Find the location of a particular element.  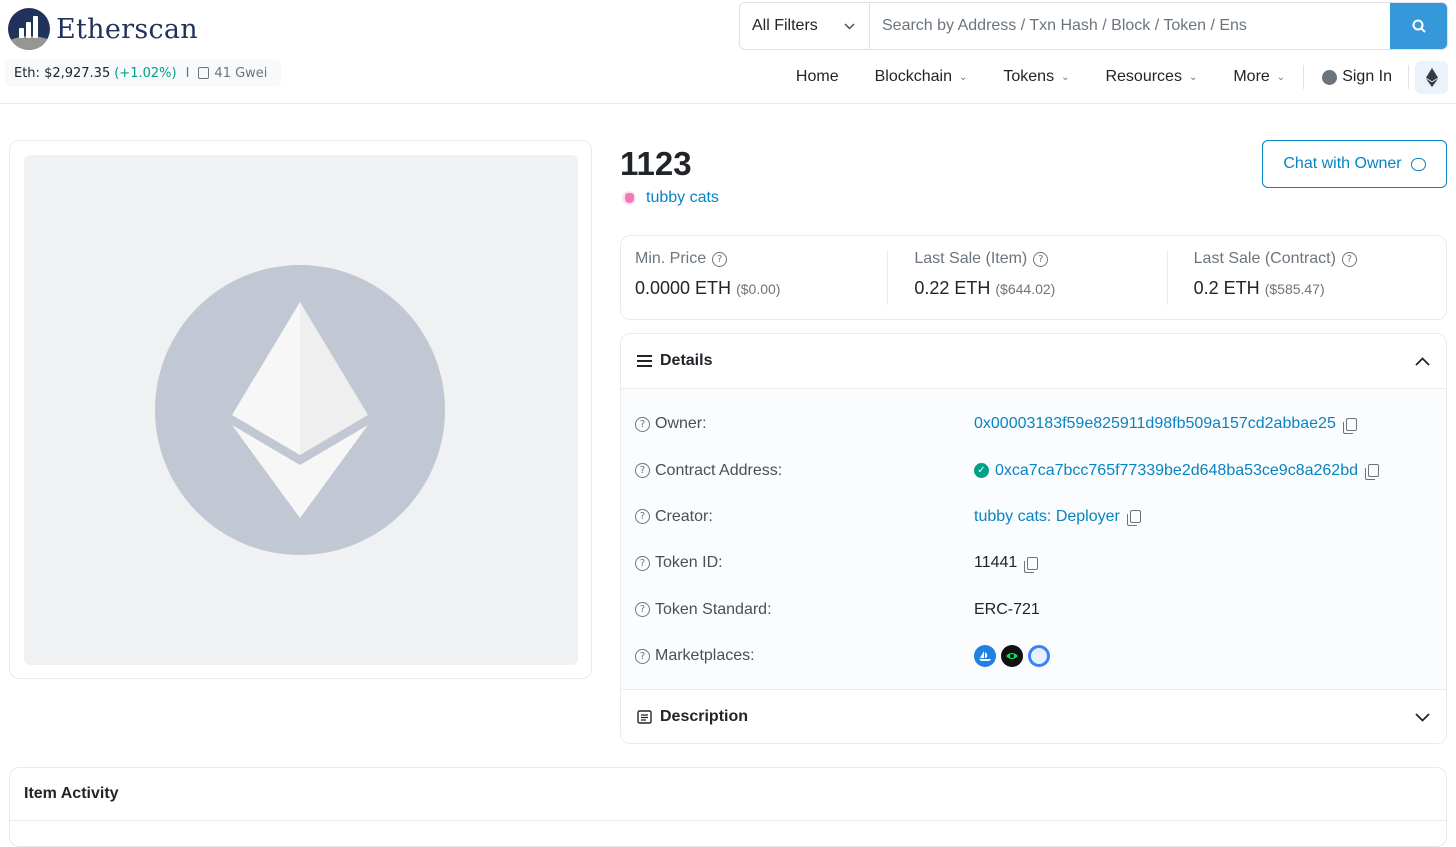

marketplaces-label: Marketplaces: is located at coordinates (705, 656).